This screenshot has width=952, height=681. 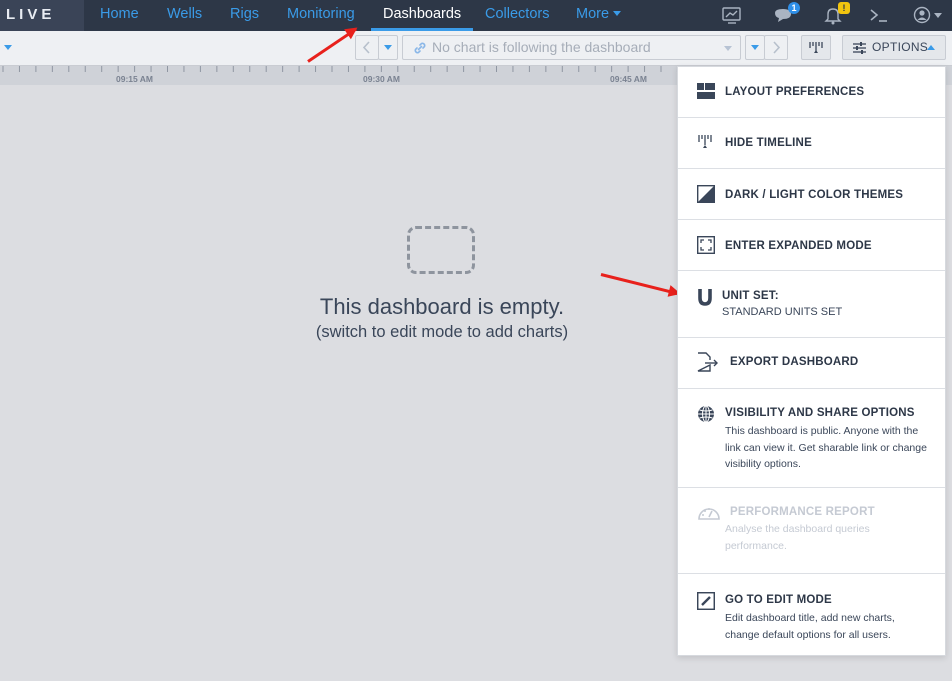 I want to click on export-icon, so click(x=707, y=362).